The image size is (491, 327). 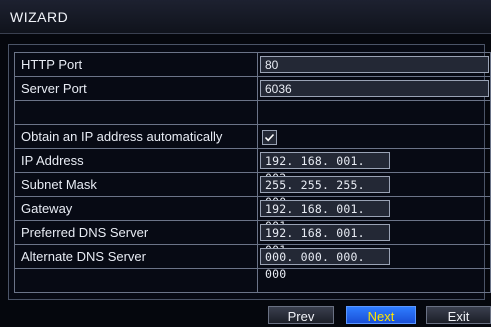 What do you see at coordinates (136, 160) in the screenshot?
I see `ip-address-label: IP Address` at bounding box center [136, 160].